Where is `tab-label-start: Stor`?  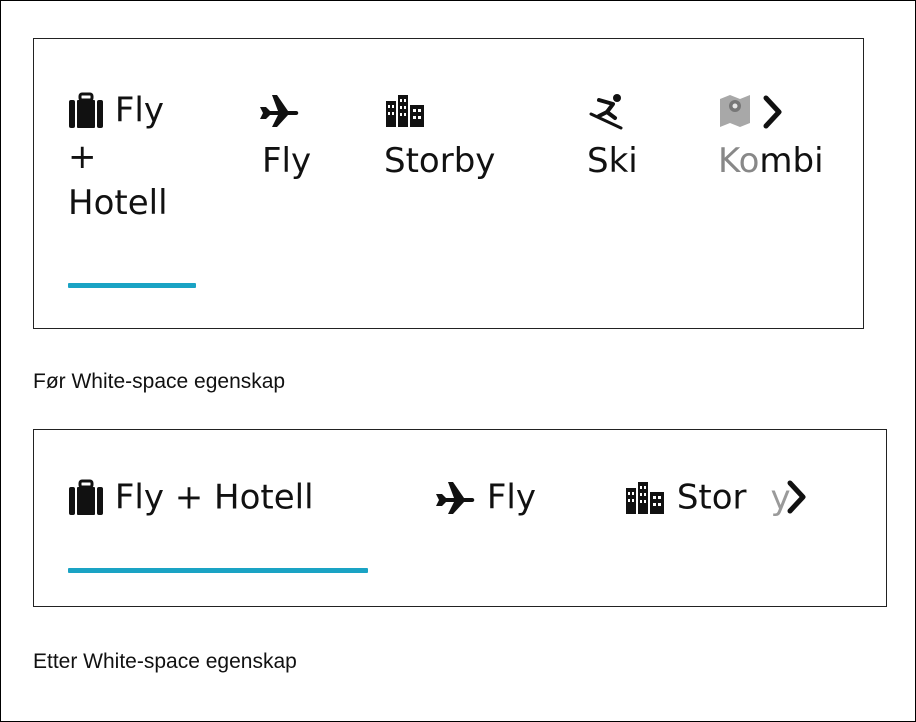 tab-label-start: Stor is located at coordinates (711, 497).